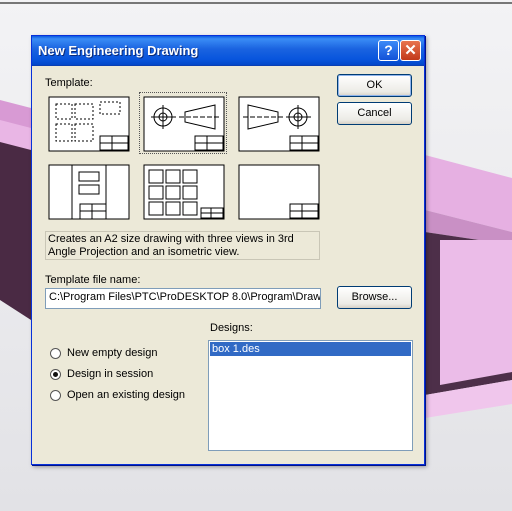 This screenshot has height=511, width=512. What do you see at coordinates (374, 85) in the screenshot?
I see `ok-button: OK` at bounding box center [374, 85].